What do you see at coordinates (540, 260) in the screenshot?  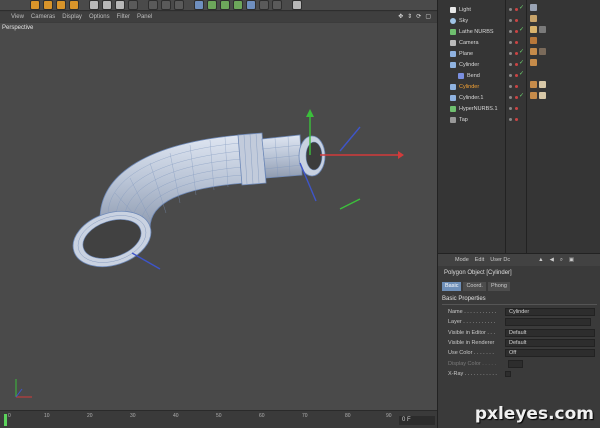 I see `up-arrow-icon: ▲` at bounding box center [540, 260].